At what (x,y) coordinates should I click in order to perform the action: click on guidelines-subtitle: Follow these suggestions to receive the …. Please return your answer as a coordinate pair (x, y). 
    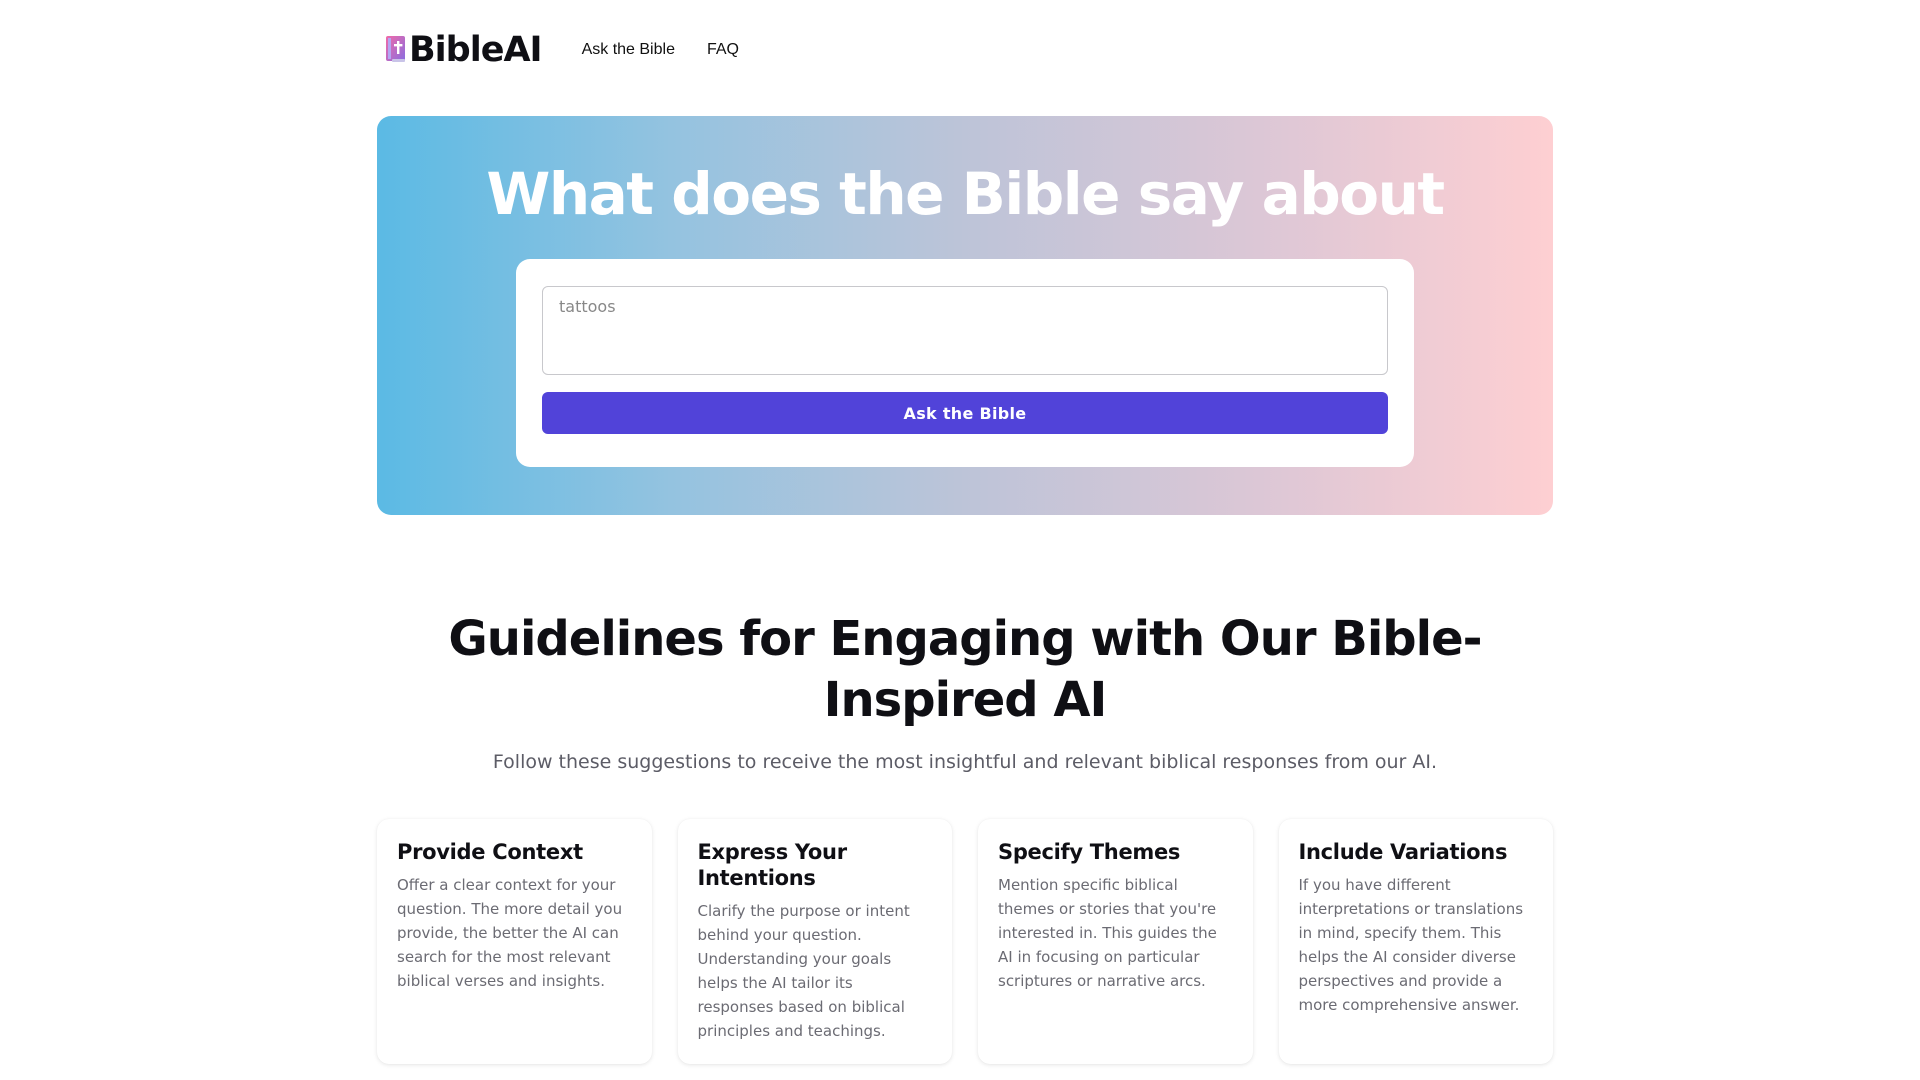
    Looking at the image, I should click on (965, 762).